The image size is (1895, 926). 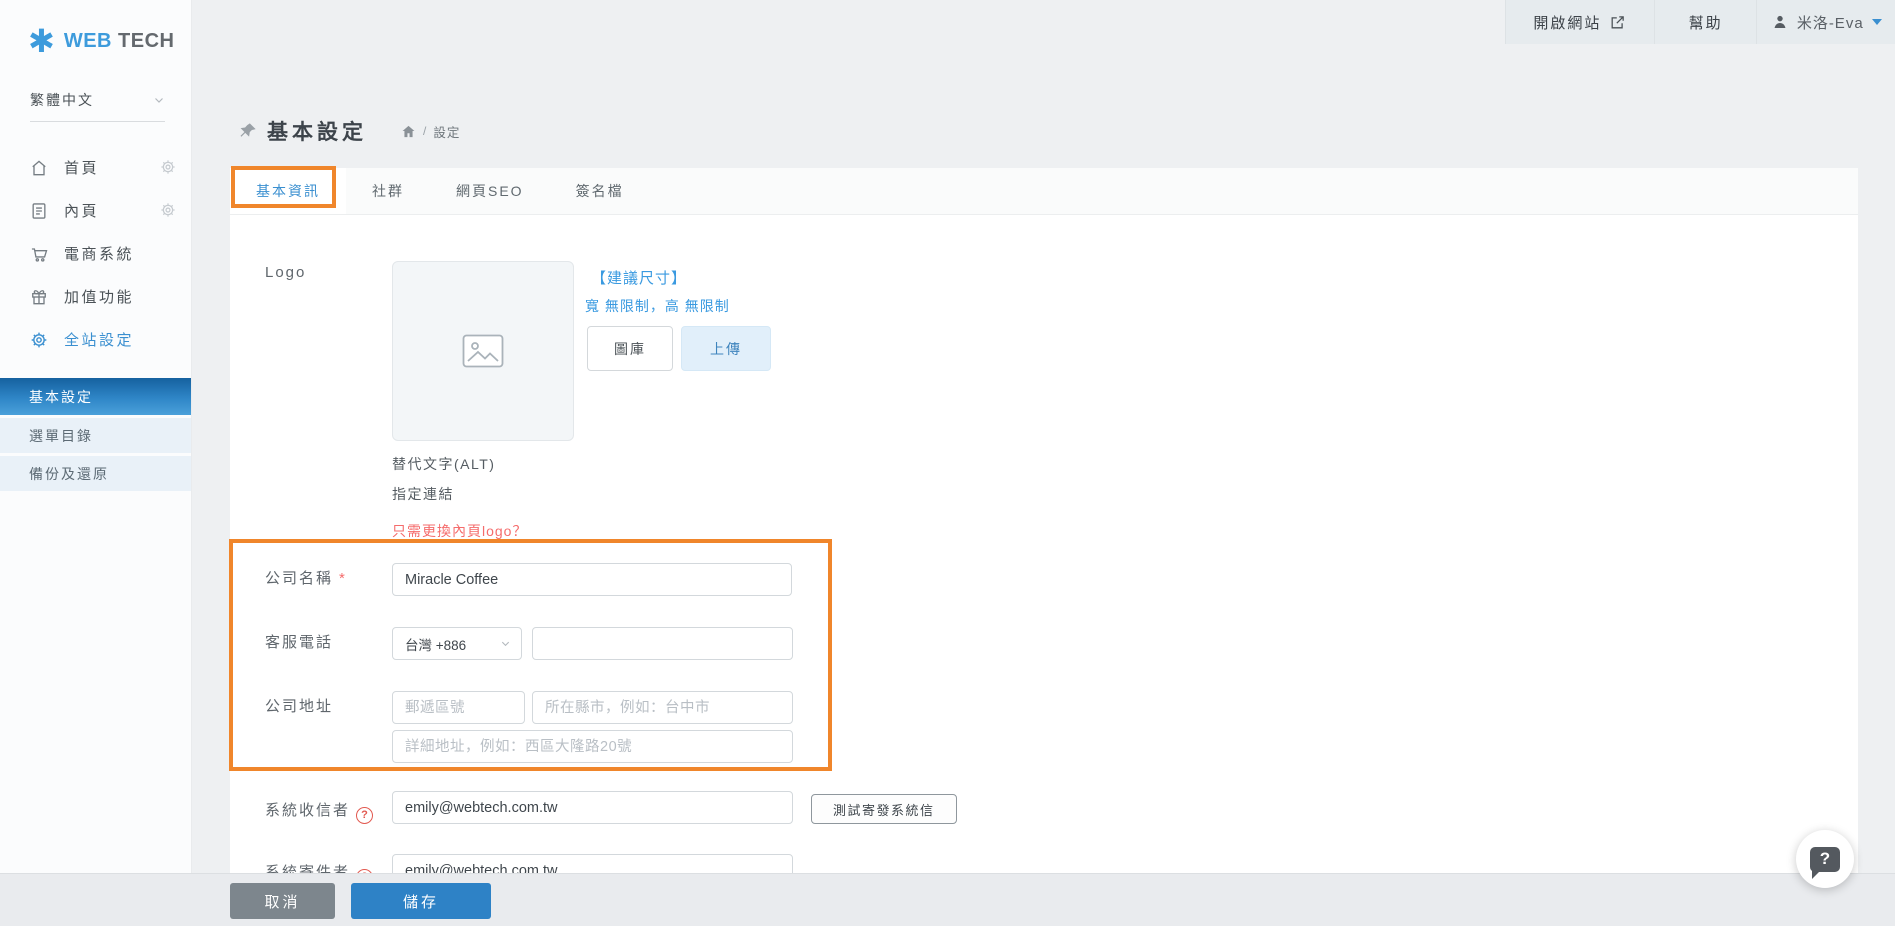 I want to click on country-code-value: 台灣 +886, so click(x=436, y=645).